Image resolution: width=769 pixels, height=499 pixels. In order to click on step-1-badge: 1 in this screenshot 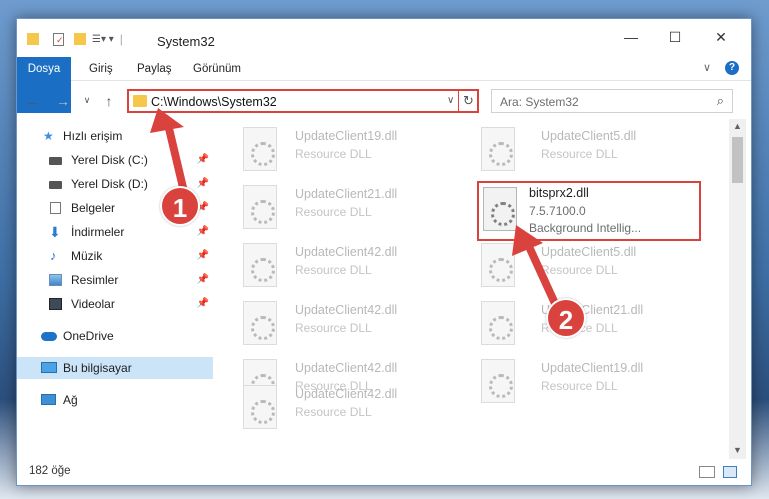, I will do `click(180, 206)`.